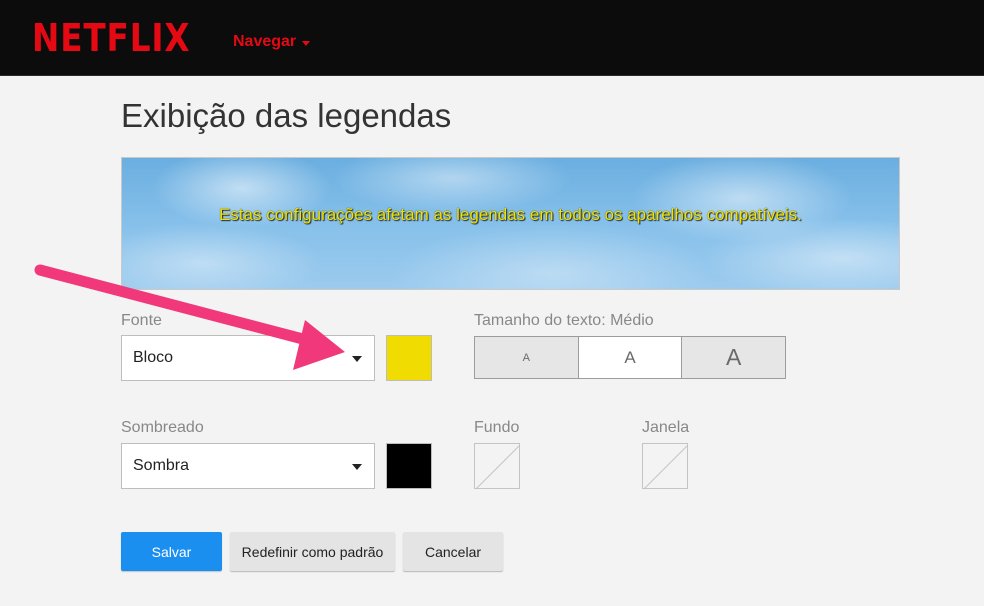 The image size is (984, 606). I want to click on shadow-select-value: Sombra, so click(161, 465).